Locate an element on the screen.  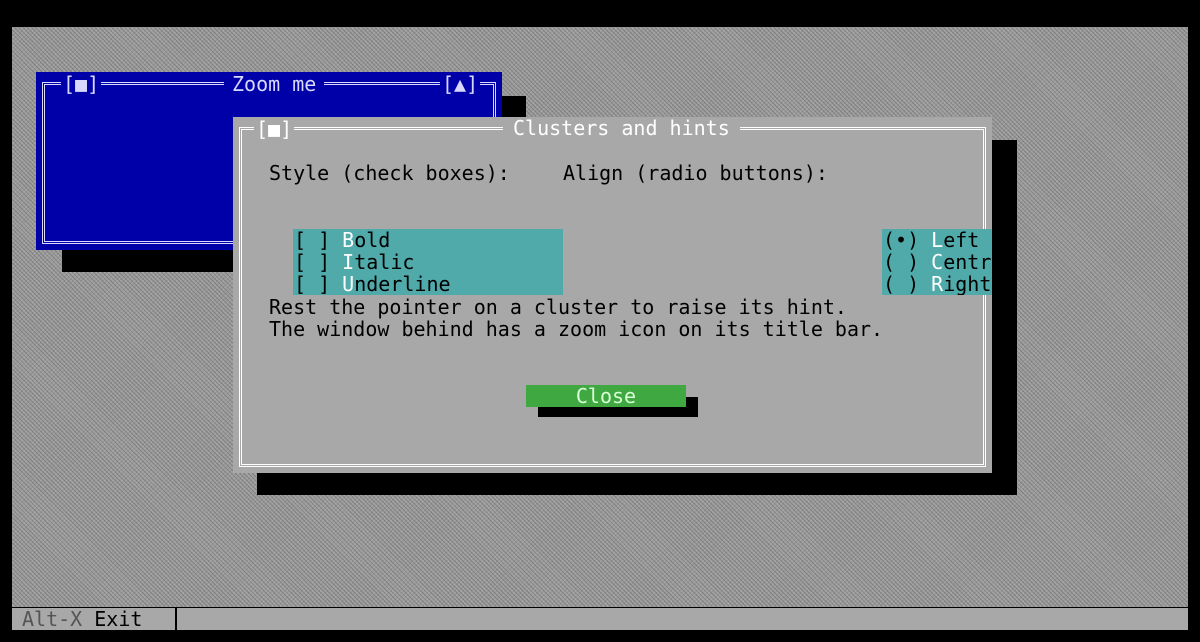
style-label: Style (check boxes): is located at coordinates (389, 173).